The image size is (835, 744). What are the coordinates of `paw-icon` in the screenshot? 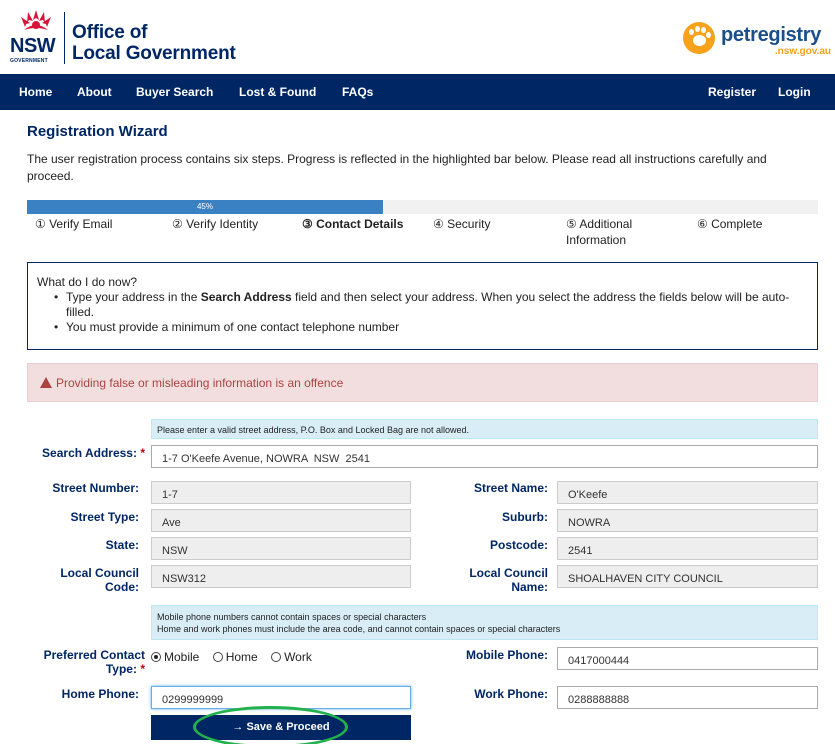 It's located at (699, 38).